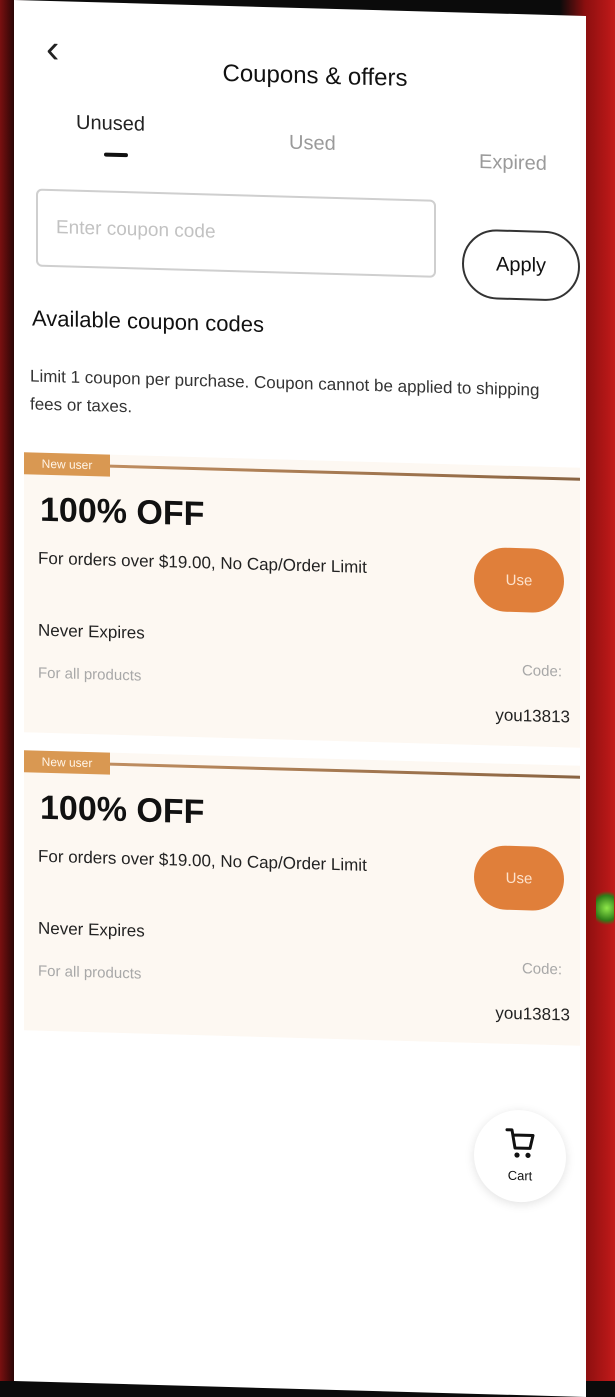  I want to click on coupon-tabs: Unused Used Expired, so click(305, 148).